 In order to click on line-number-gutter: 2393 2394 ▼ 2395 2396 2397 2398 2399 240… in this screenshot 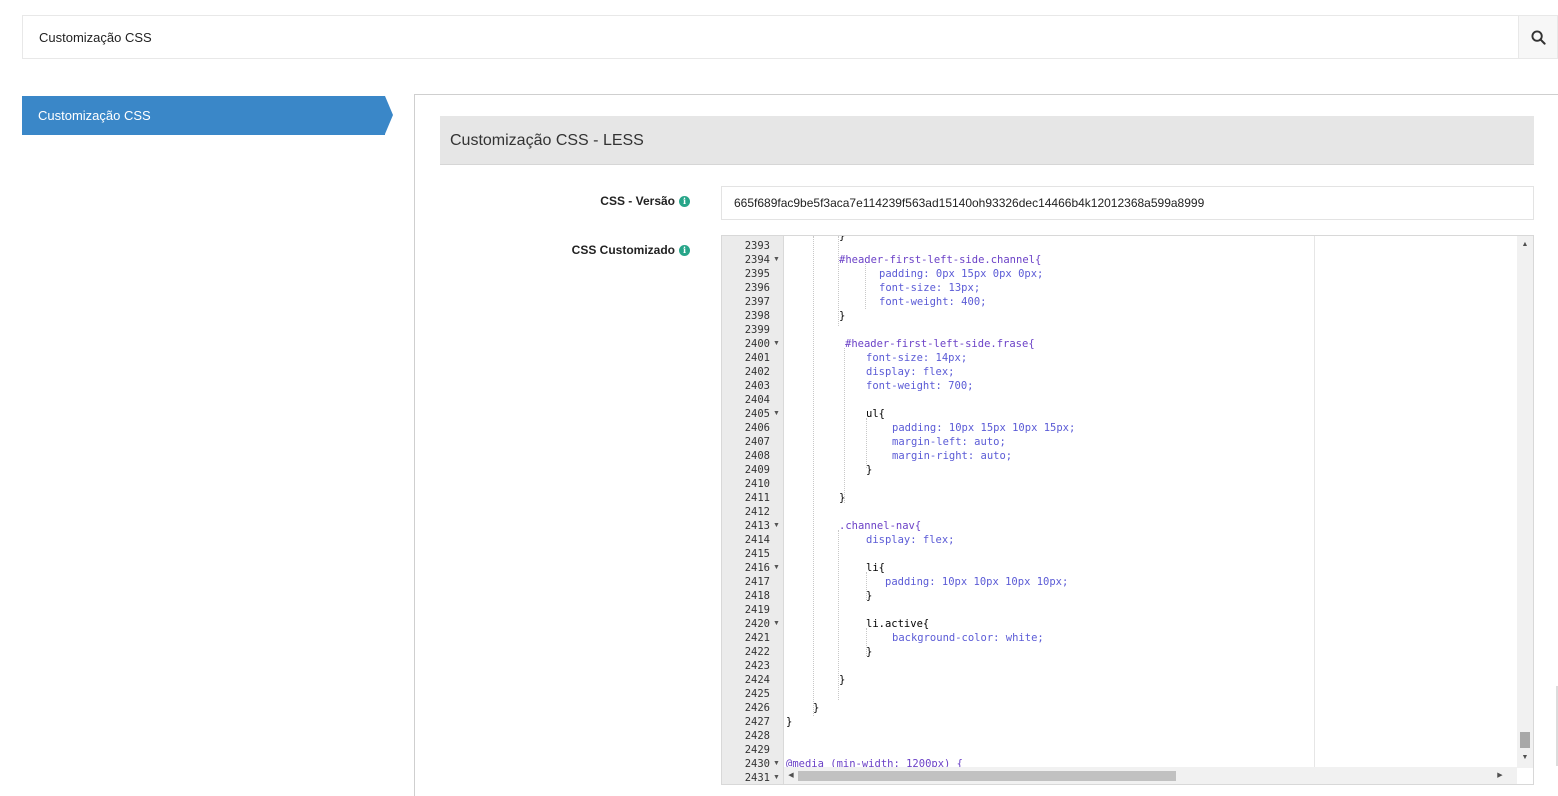, I will do `click(753, 510)`.